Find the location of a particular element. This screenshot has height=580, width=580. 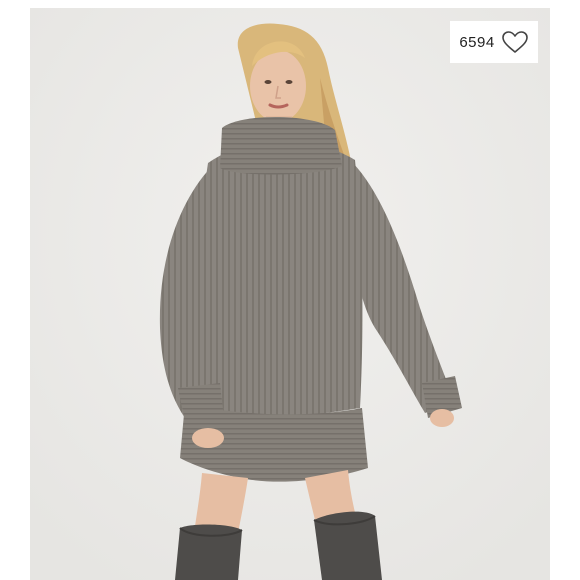

heart-outline-icon is located at coordinates (515, 42).